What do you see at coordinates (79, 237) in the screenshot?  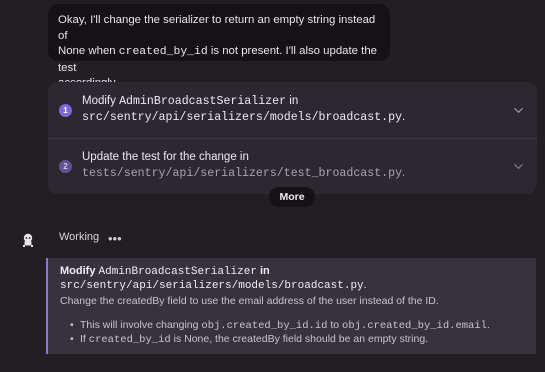 I see `working-status-label: Working` at bounding box center [79, 237].